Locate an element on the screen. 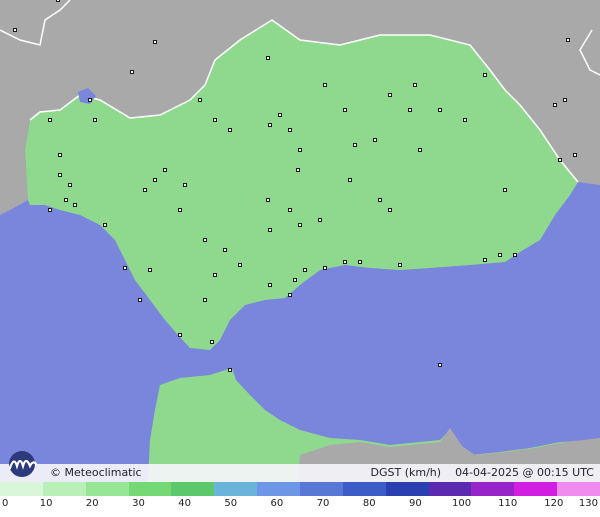  legend-tick-label: 20 is located at coordinates (92, 503).